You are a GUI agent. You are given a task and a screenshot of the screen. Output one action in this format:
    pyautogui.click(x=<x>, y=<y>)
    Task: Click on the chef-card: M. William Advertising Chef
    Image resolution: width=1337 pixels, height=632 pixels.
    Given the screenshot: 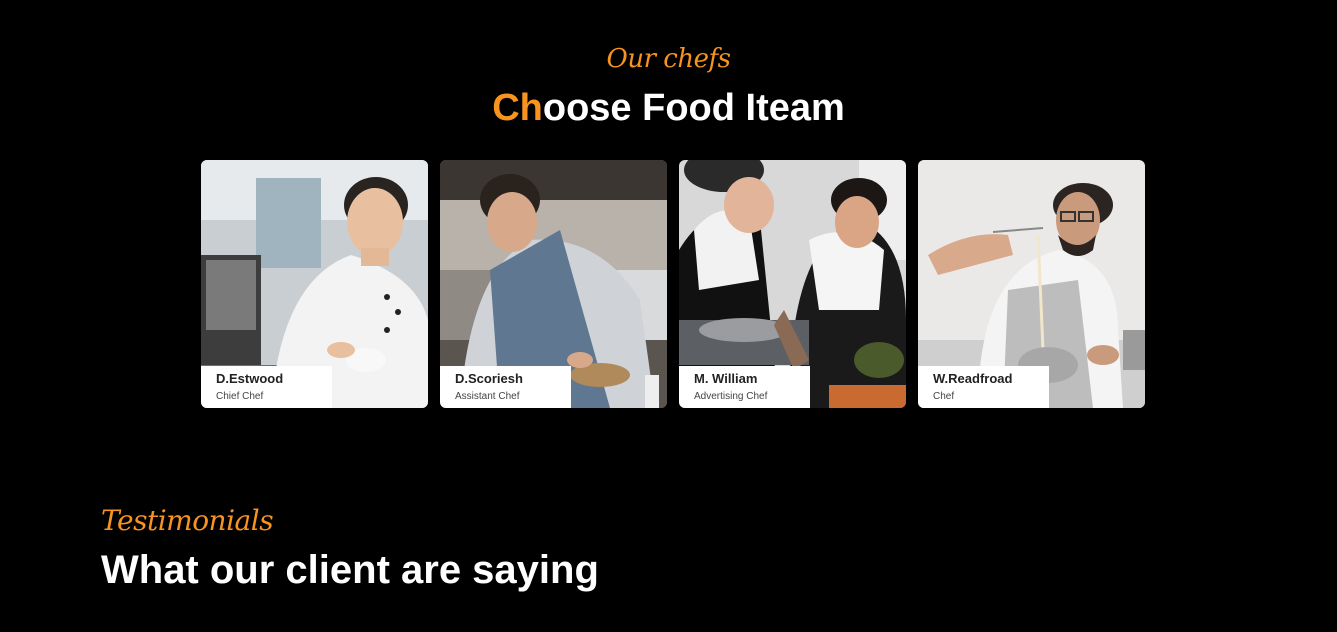 What is the action you would take?
    pyautogui.click(x=792, y=284)
    